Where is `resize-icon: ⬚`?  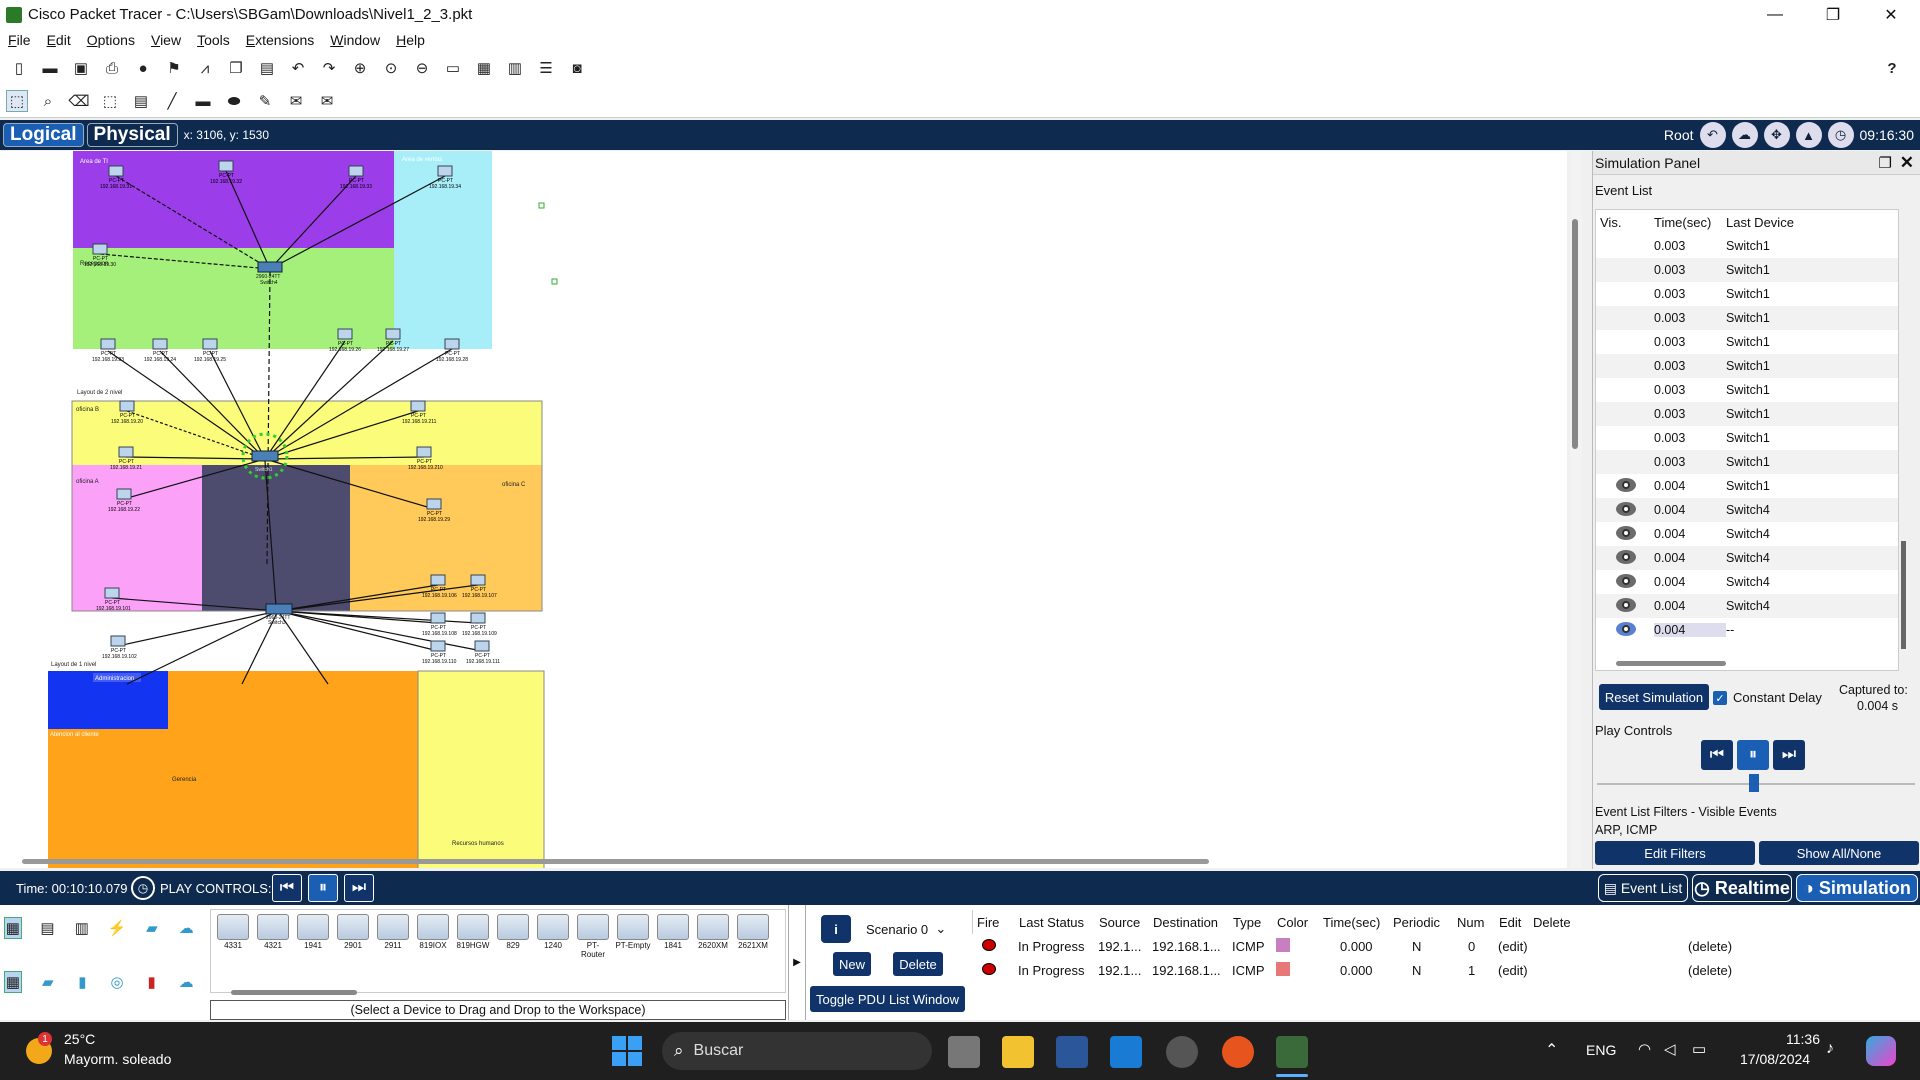
resize-icon: ⬚ is located at coordinates (110, 101).